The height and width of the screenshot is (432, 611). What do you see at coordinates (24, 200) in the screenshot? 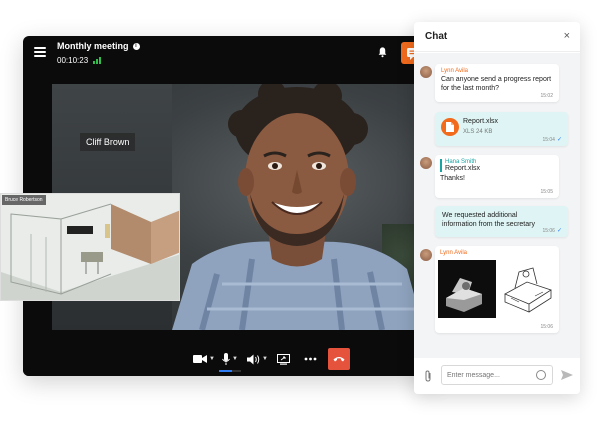
I see `pip-participant-label: Bruce Robertson` at bounding box center [24, 200].